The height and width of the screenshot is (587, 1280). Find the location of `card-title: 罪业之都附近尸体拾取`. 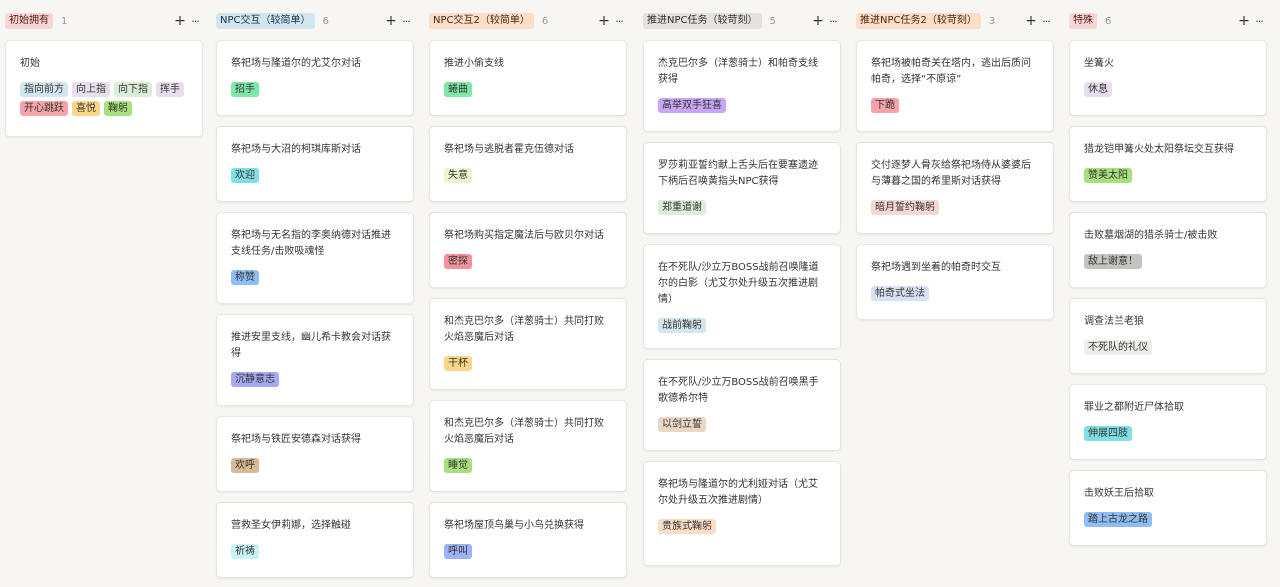

card-title: 罪业之都附近尸体拾取 is located at coordinates (1134, 407).